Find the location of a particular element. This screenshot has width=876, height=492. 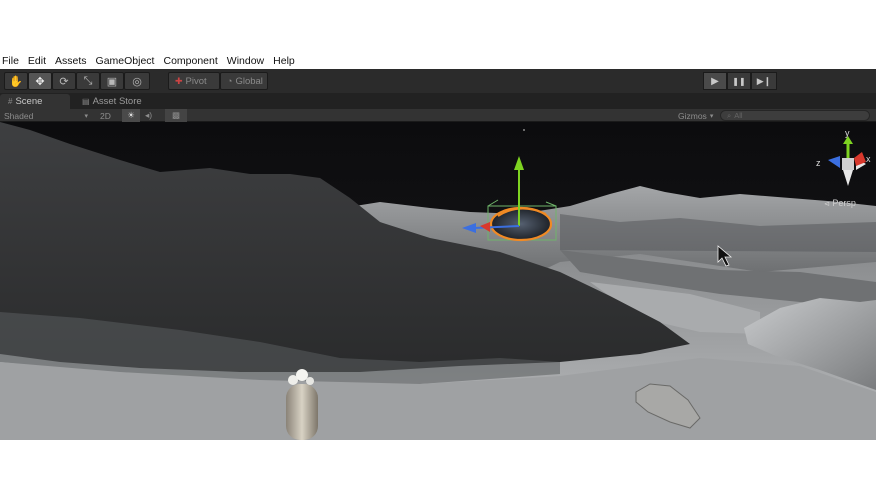

scene-search-input: ⌕ All is located at coordinates (795, 115).